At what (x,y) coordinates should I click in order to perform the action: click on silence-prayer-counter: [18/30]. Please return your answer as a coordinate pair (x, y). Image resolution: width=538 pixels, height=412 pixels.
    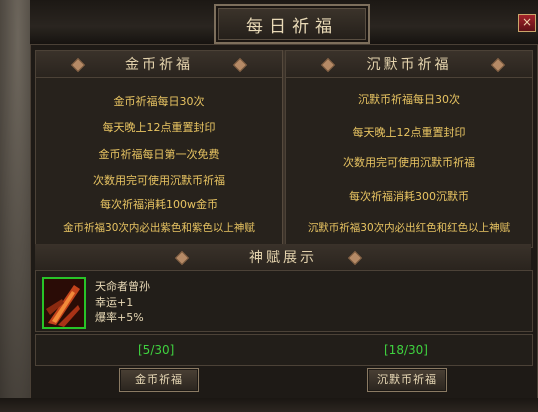
    Looking at the image, I should click on (406, 350).